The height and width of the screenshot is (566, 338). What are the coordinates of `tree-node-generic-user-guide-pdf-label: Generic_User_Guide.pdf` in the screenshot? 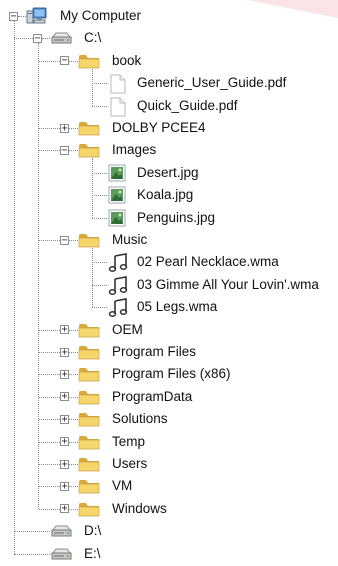 It's located at (212, 83).